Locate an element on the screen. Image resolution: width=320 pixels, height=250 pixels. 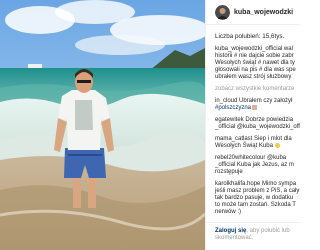
comment-line: rebel20whitecolour @kuba is located at coordinates (251, 158).